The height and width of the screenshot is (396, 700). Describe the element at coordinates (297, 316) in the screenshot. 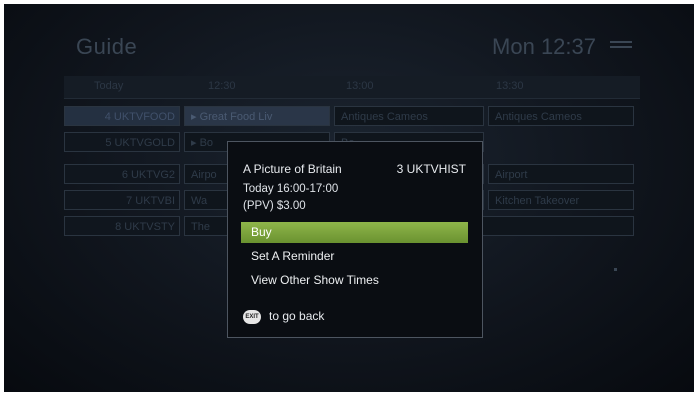

I see `back-hint-text: to go back` at that location.